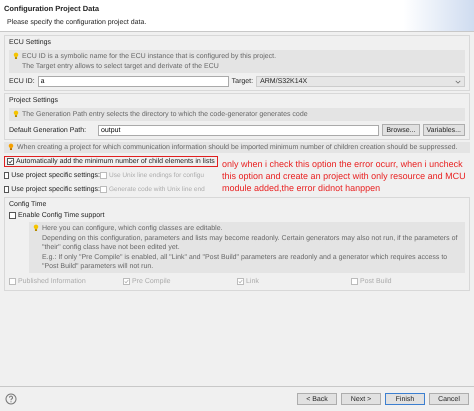  What do you see at coordinates (11, 399) in the screenshot?
I see `help-icon` at bounding box center [11, 399].